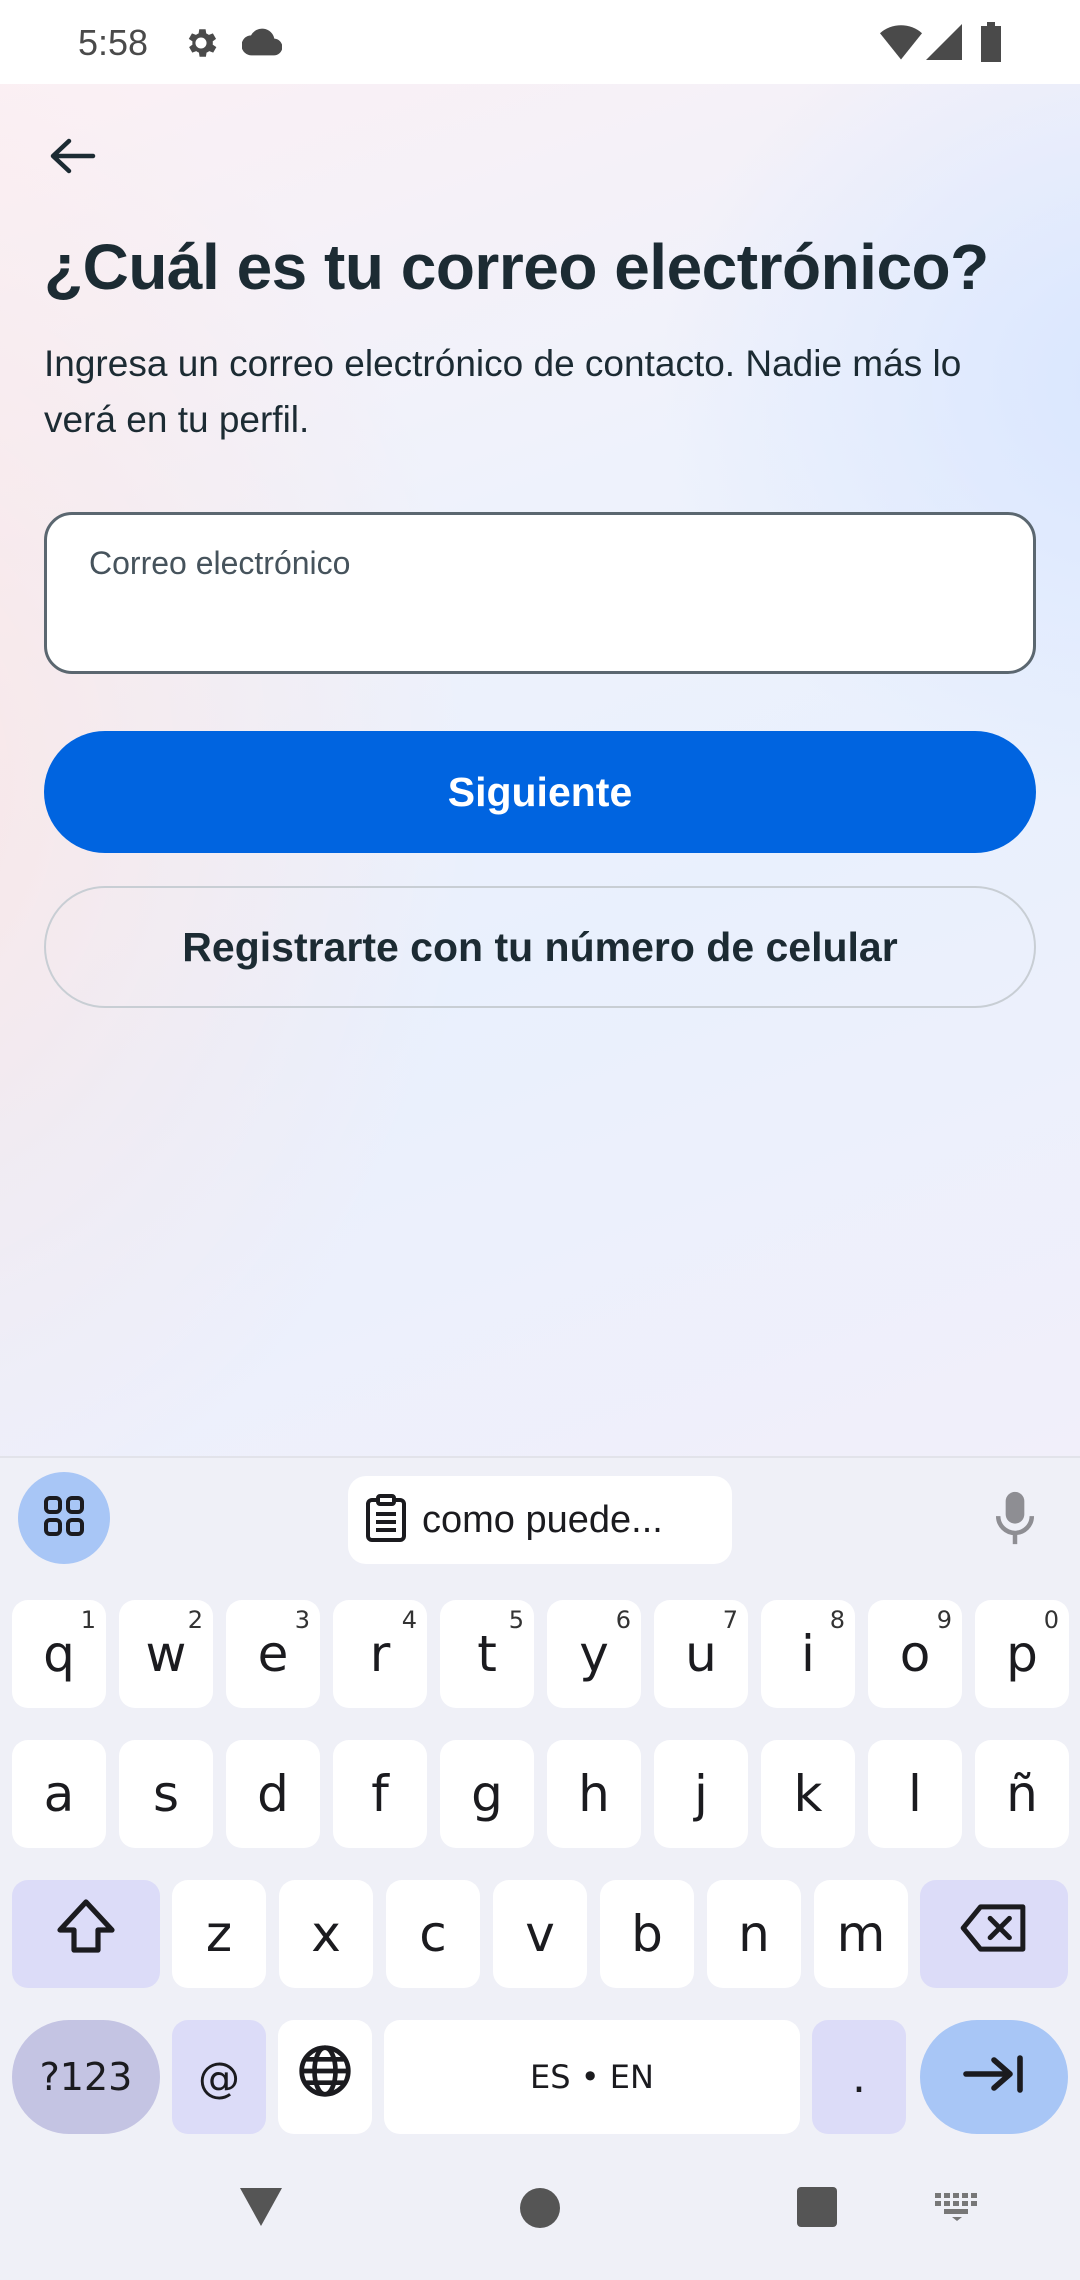 This screenshot has width=1080, height=2280. What do you see at coordinates (859, 2077) in the screenshot?
I see `period-key: .` at bounding box center [859, 2077].